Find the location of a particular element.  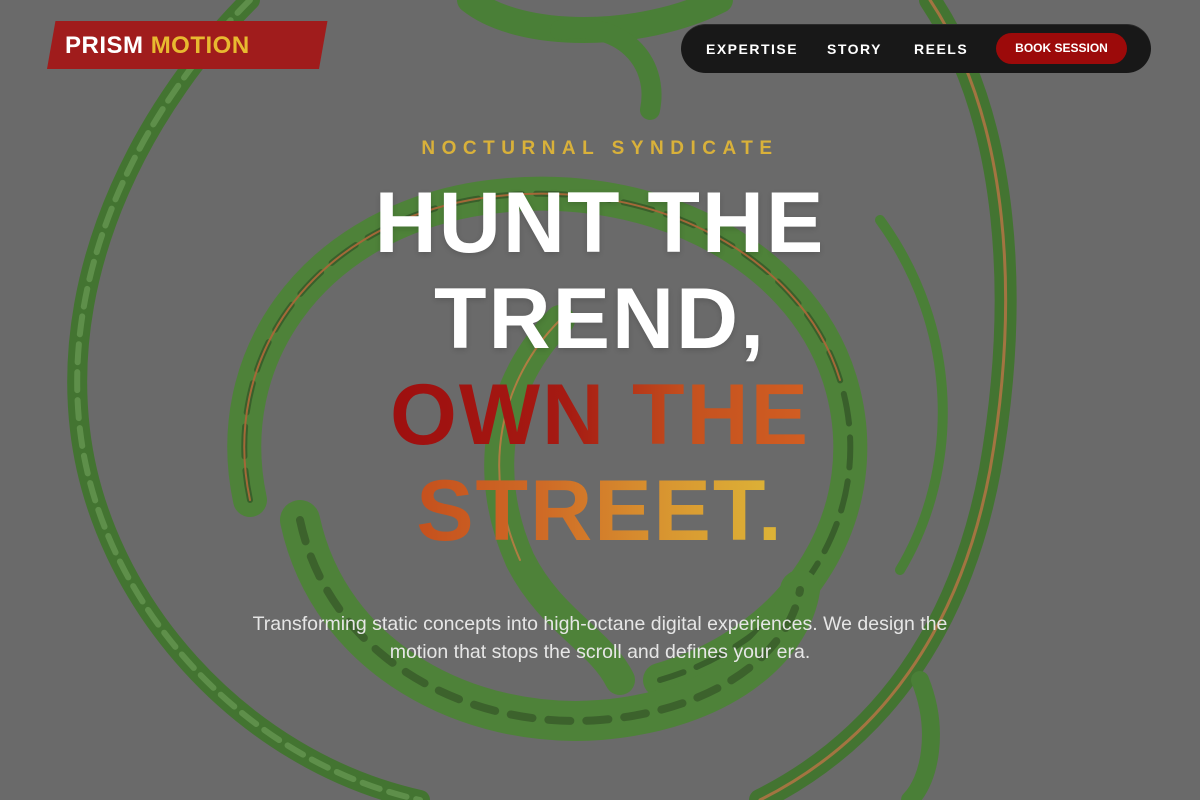

book-session-button: BOOK SESSION is located at coordinates (1061, 48).